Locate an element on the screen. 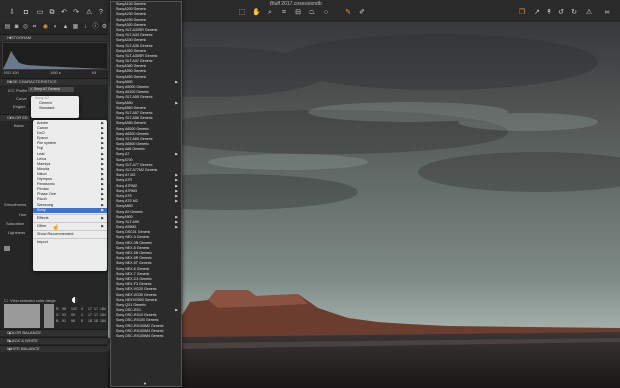  submenu-arrow-icon: ▶ is located at coordinates (102, 209).